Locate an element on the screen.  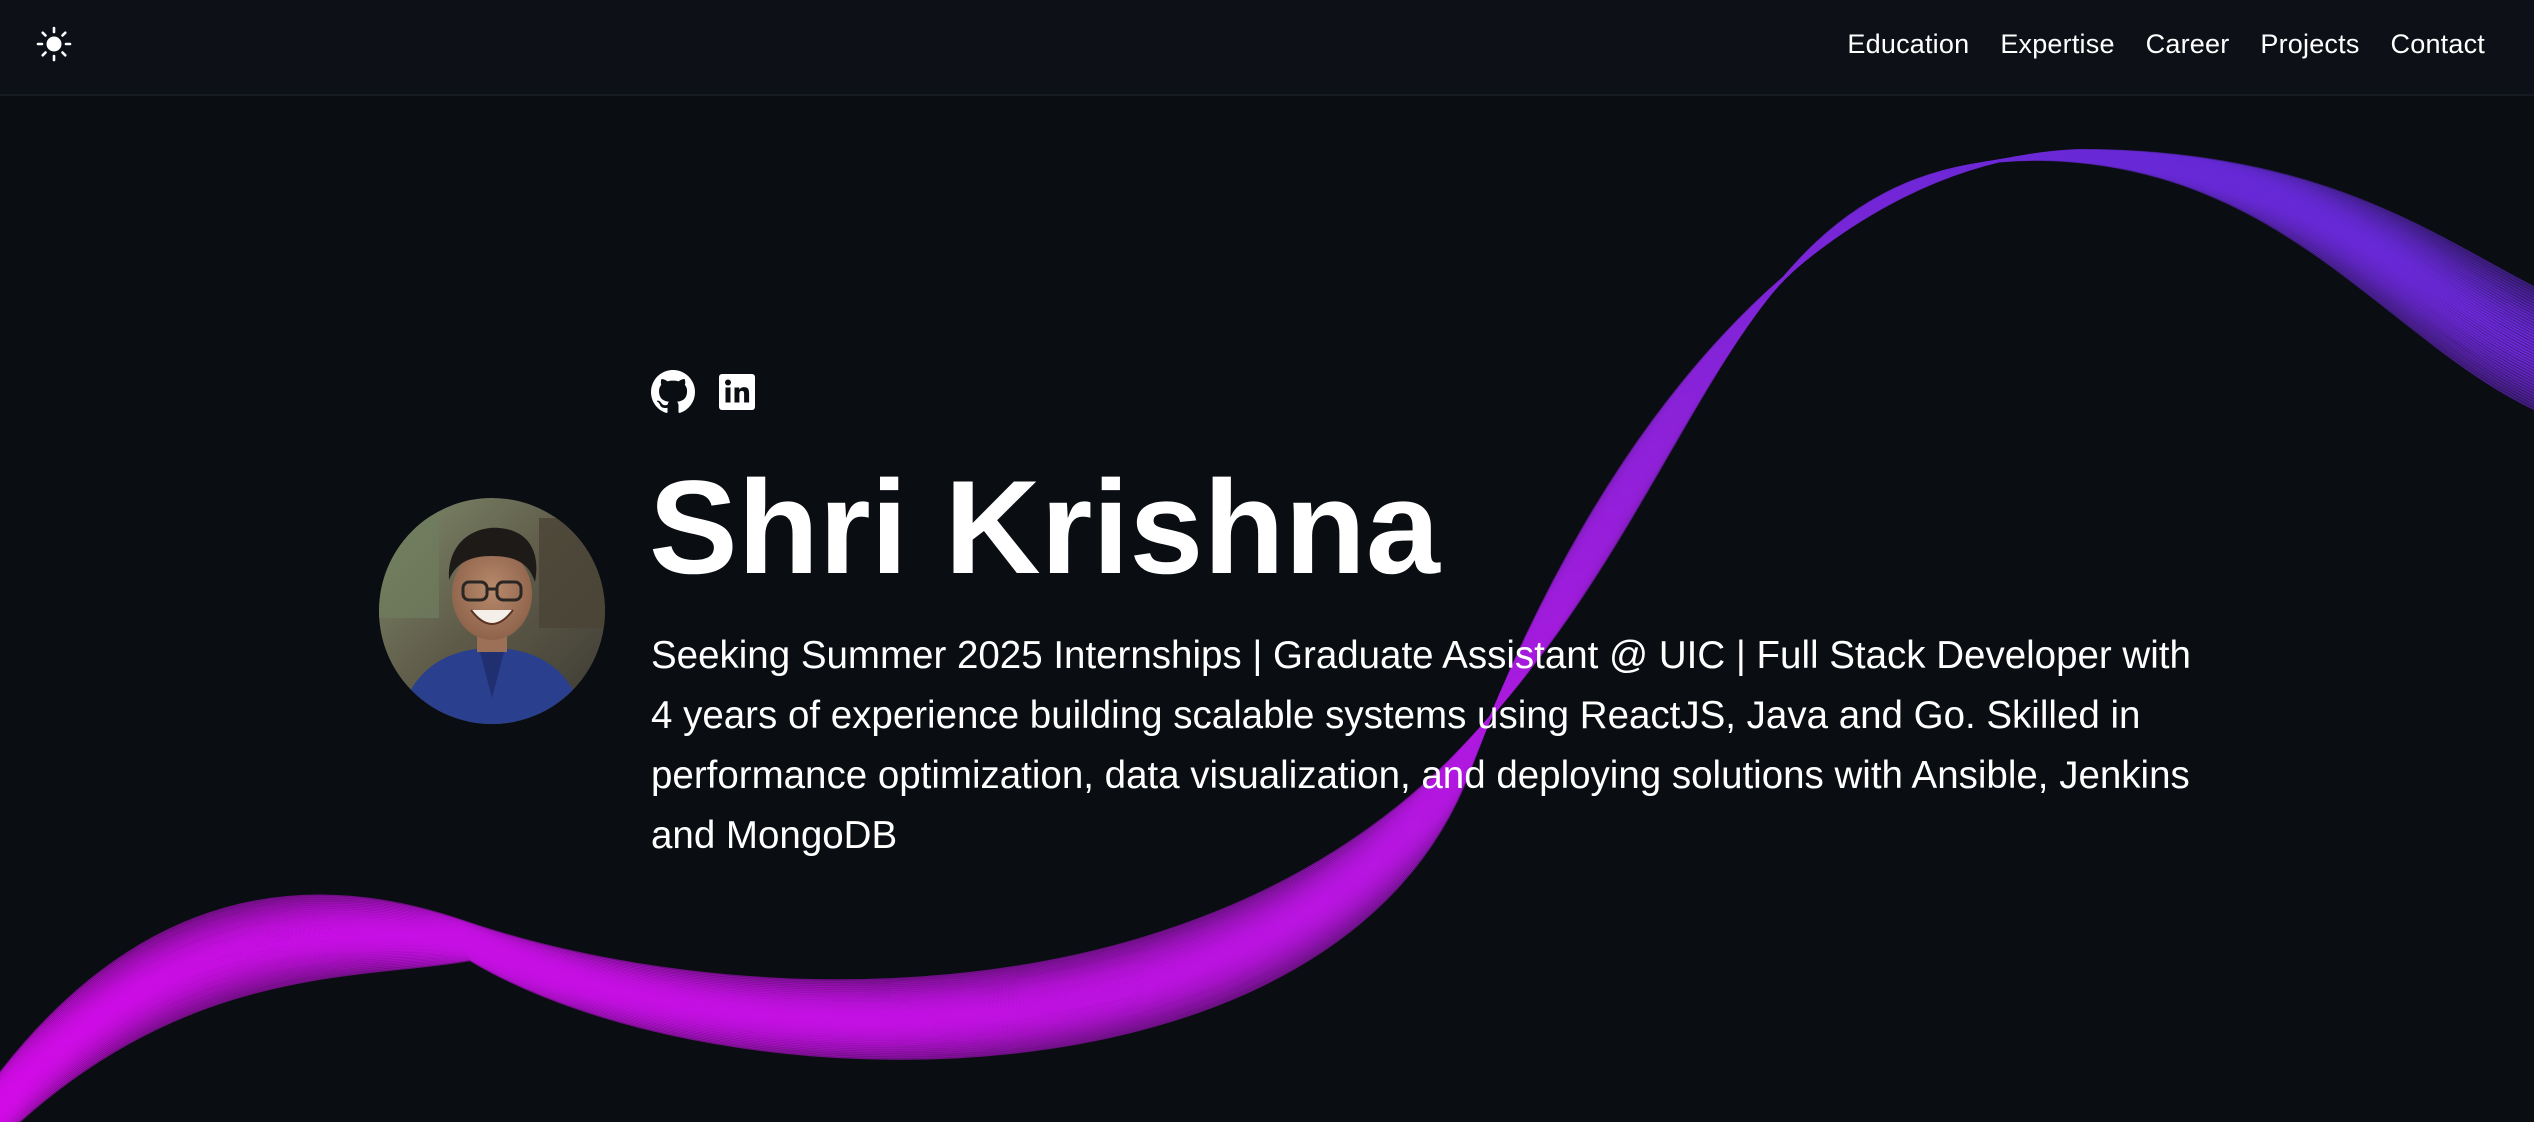
nav-projects: Projects is located at coordinates (2309, 44).